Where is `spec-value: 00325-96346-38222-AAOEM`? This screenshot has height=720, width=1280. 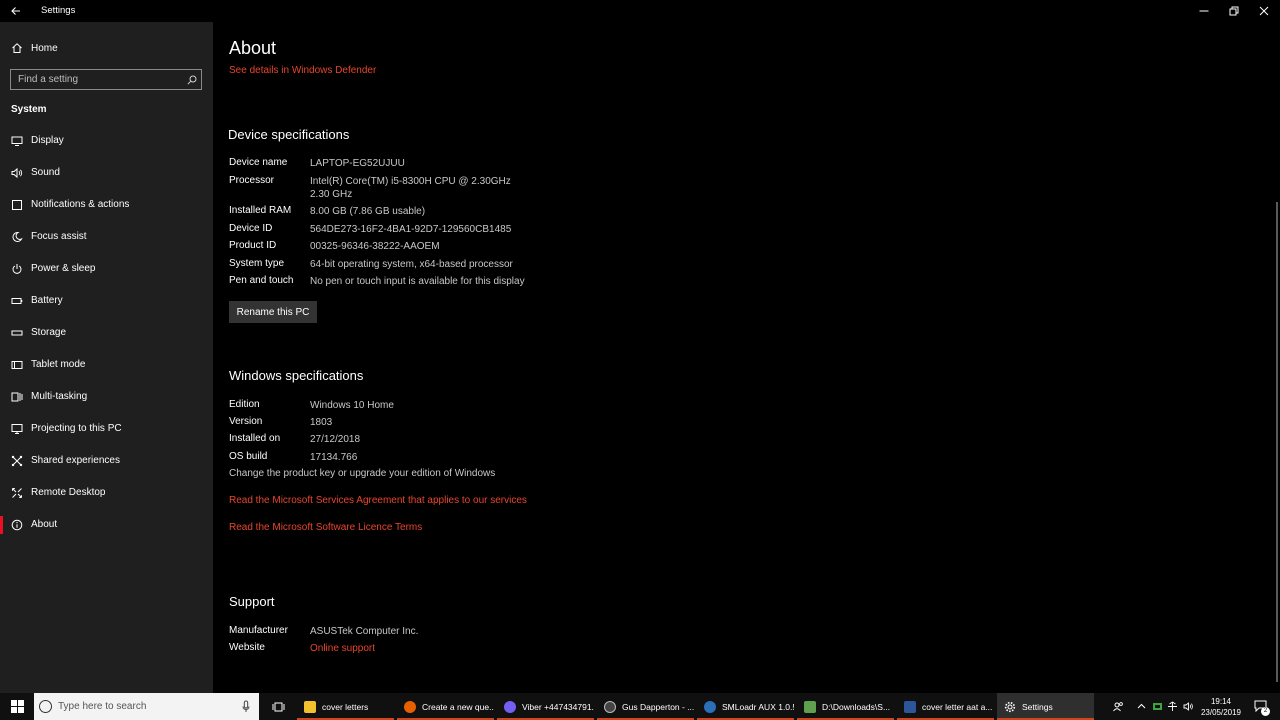 spec-value: 00325-96346-38222-AAOEM is located at coordinates (375, 246).